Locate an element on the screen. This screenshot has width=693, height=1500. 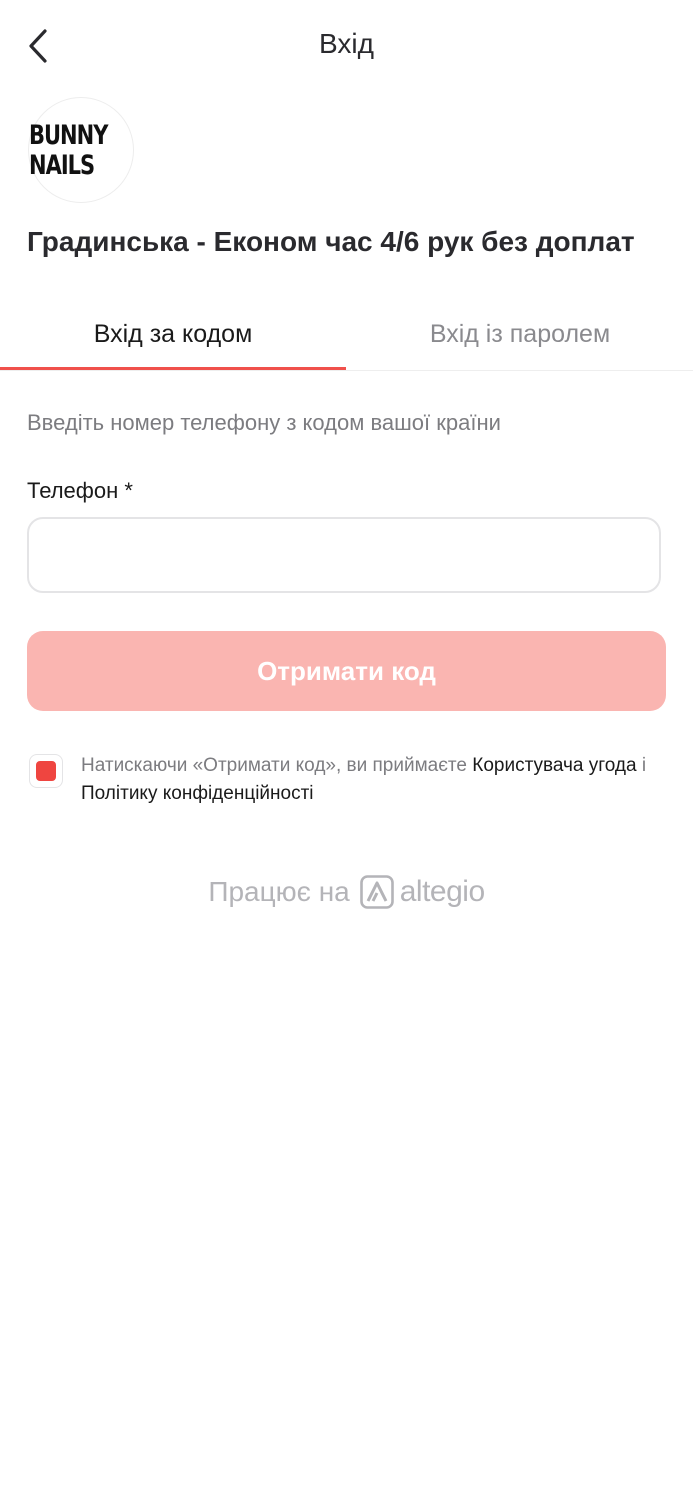
altegio-brand: altegio is located at coordinates (442, 891).